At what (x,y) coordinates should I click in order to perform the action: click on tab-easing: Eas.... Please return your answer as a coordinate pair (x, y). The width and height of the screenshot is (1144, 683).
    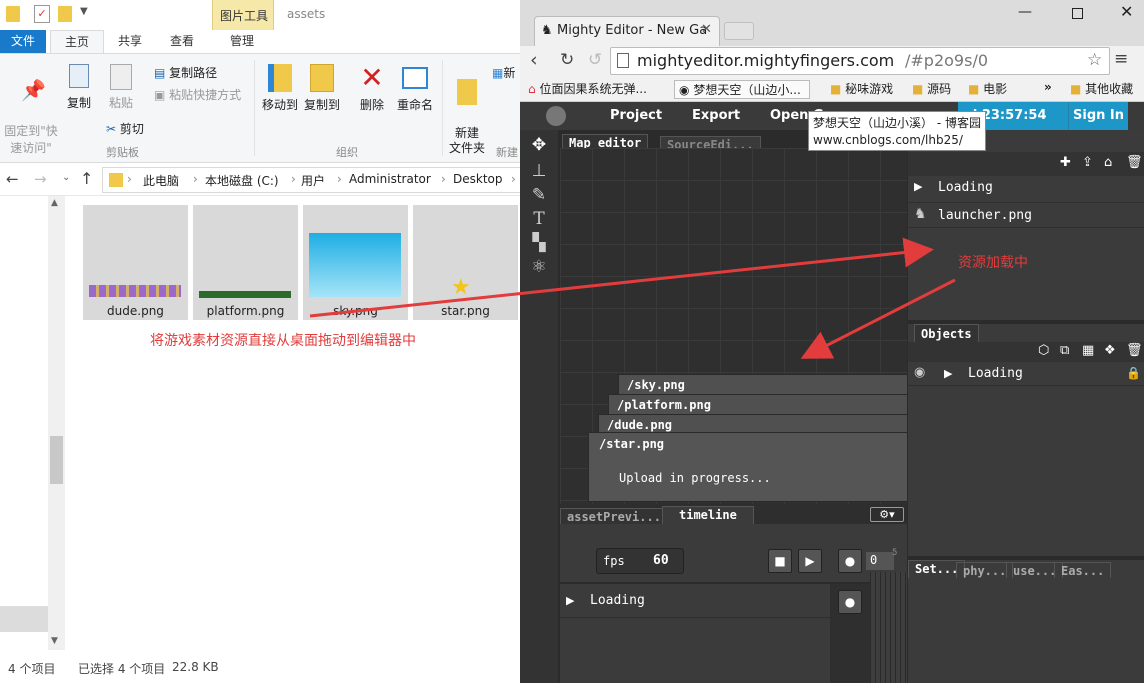
    Looking at the image, I should click on (1083, 570).